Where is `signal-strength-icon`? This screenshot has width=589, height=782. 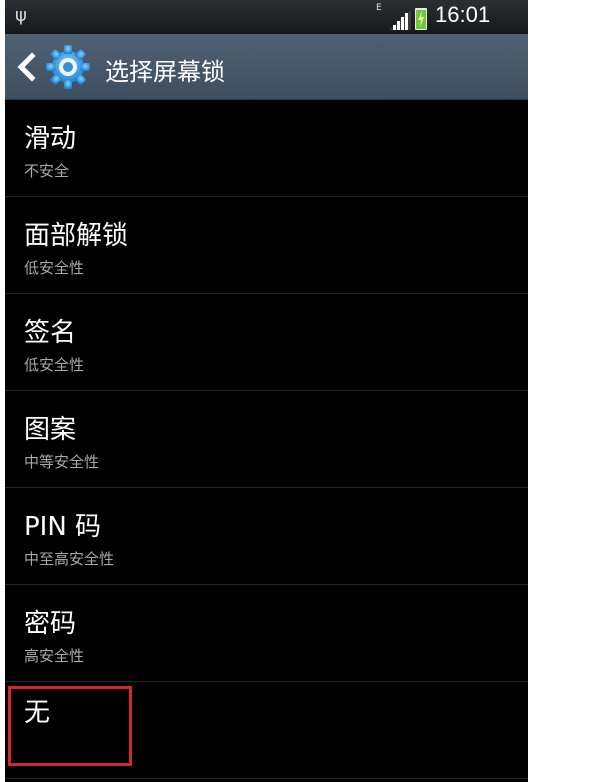
signal-strength-icon is located at coordinates (400, 20).